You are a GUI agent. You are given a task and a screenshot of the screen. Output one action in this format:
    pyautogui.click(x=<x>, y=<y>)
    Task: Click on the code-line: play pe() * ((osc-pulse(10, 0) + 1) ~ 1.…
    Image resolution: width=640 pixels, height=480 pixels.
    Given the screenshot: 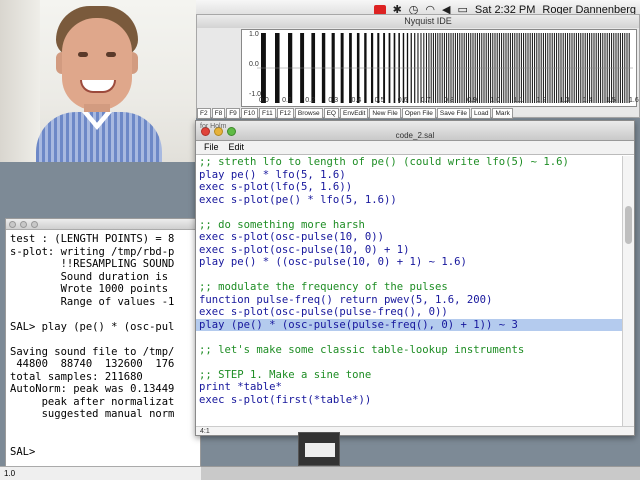 What is the action you would take?
    pyautogui.click(x=409, y=262)
    